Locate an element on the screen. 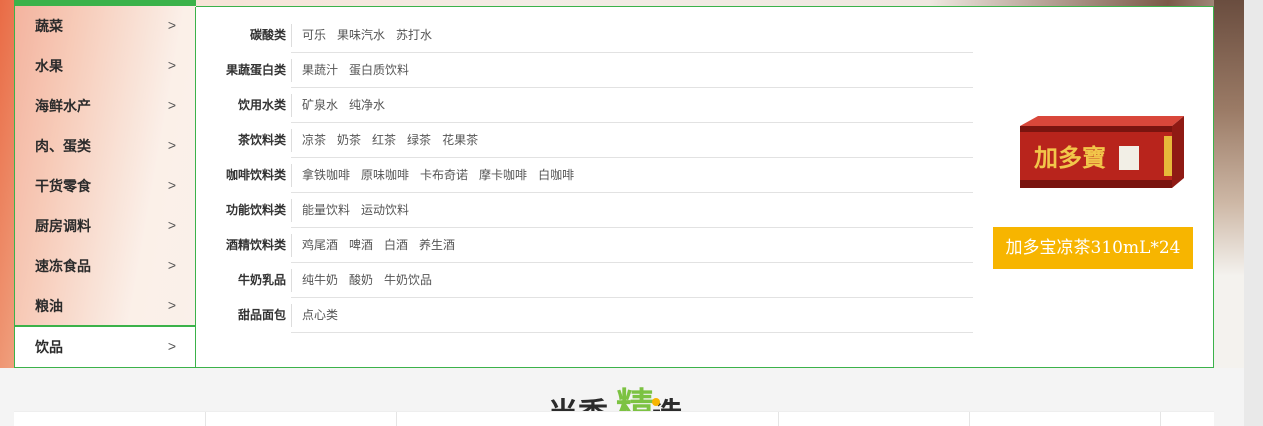  subcategory-row: 甜品面包 点心类 is located at coordinates (586, 315).